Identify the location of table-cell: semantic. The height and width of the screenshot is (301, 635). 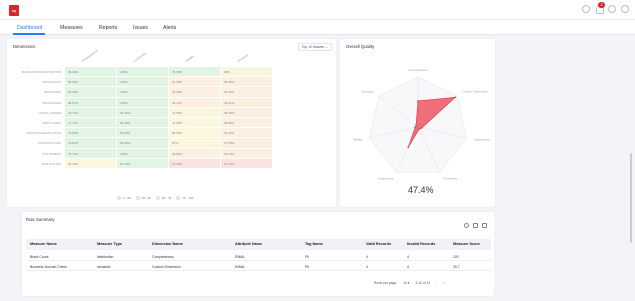
(104, 266).